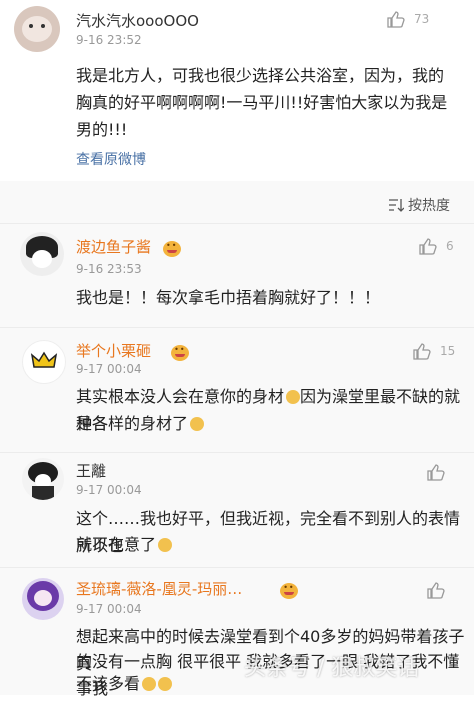 The width and height of the screenshot is (474, 702). I want to click on comment-text-part: 不该多看, so click(108, 683).